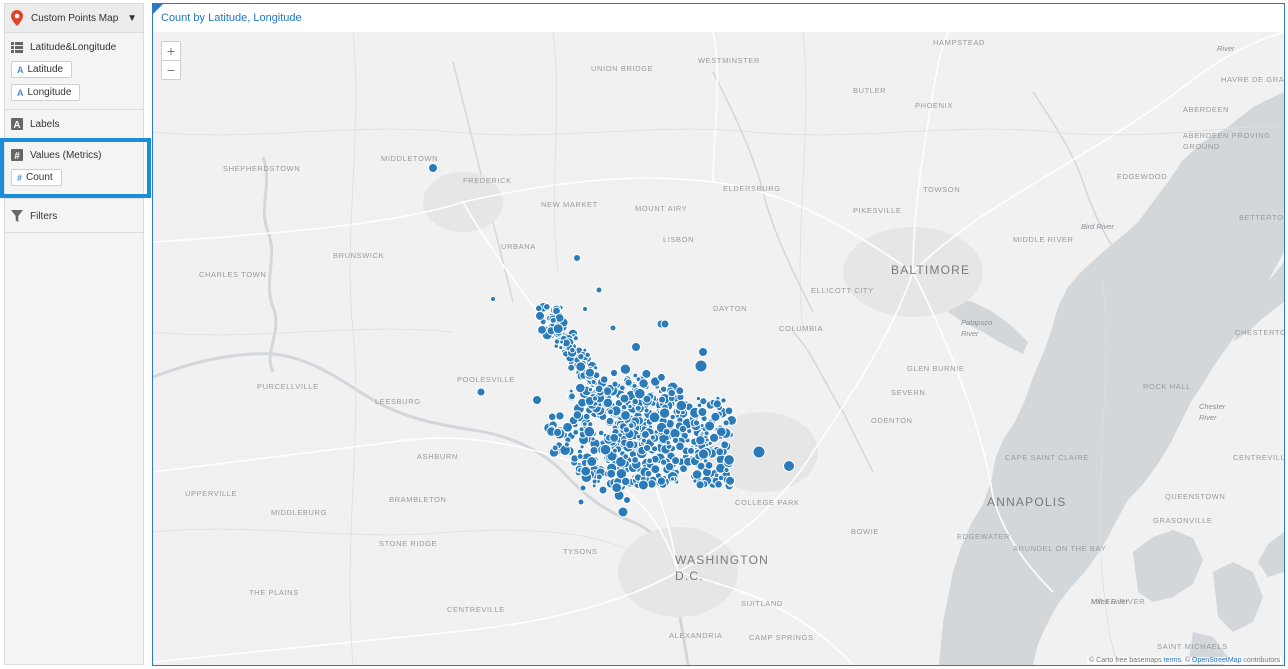  What do you see at coordinates (74, 155) in the screenshot?
I see `values-section-header: # Values (Metrics)` at bounding box center [74, 155].